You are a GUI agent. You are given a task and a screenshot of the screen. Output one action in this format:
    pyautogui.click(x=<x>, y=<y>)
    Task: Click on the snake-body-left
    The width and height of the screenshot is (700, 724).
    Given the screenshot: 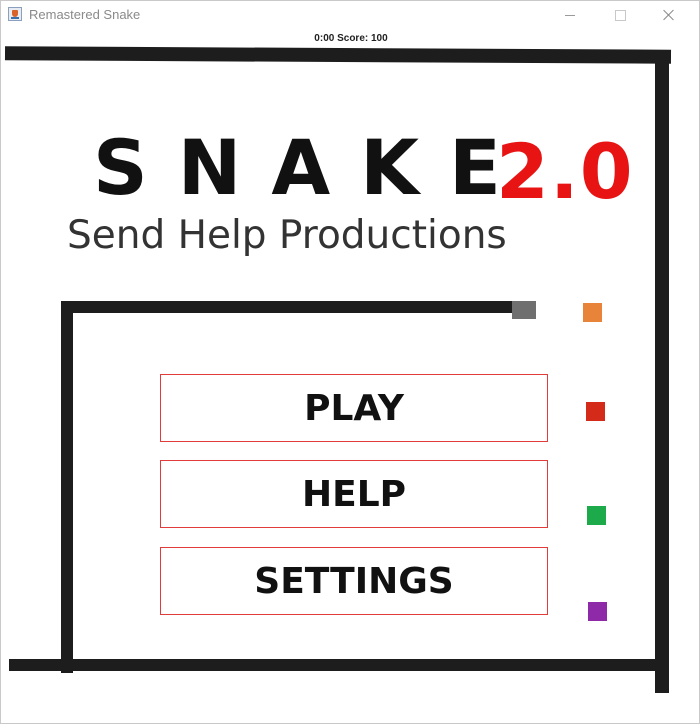 What is the action you would take?
    pyautogui.click(x=67, y=488)
    